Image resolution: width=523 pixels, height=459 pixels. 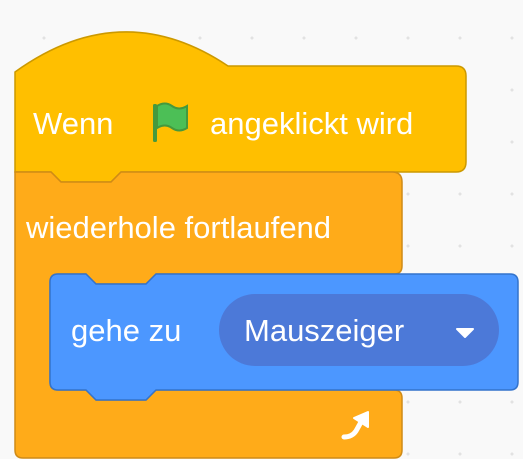 What do you see at coordinates (179, 227) in the screenshot?
I see `forever-label: wiederhole fortlaufend` at bounding box center [179, 227].